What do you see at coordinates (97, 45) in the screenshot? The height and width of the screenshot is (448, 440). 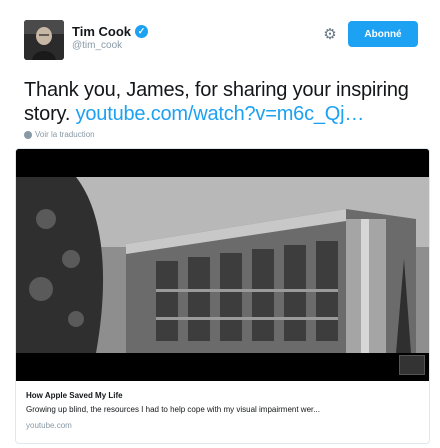 I see `user-handle: @tim_cook` at bounding box center [97, 45].